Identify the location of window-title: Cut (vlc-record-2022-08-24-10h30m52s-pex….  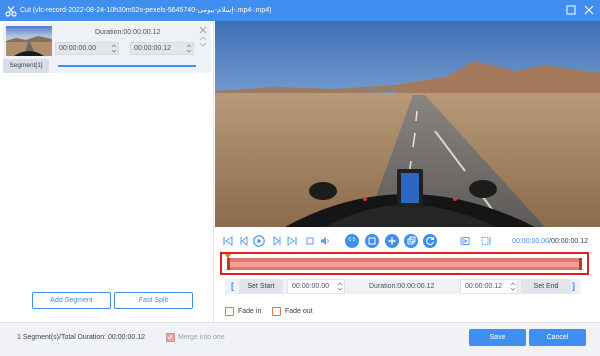
(146, 10).